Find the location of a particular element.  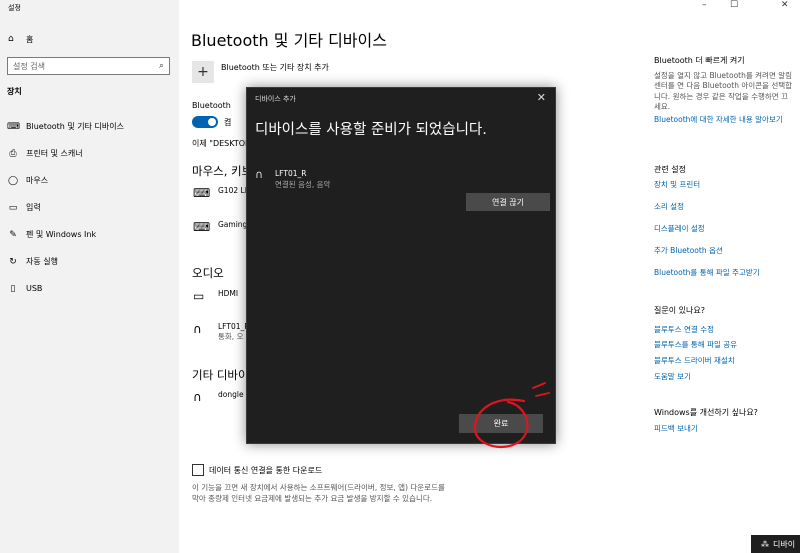

device-status: 통화, 오 is located at coordinates (231, 336).